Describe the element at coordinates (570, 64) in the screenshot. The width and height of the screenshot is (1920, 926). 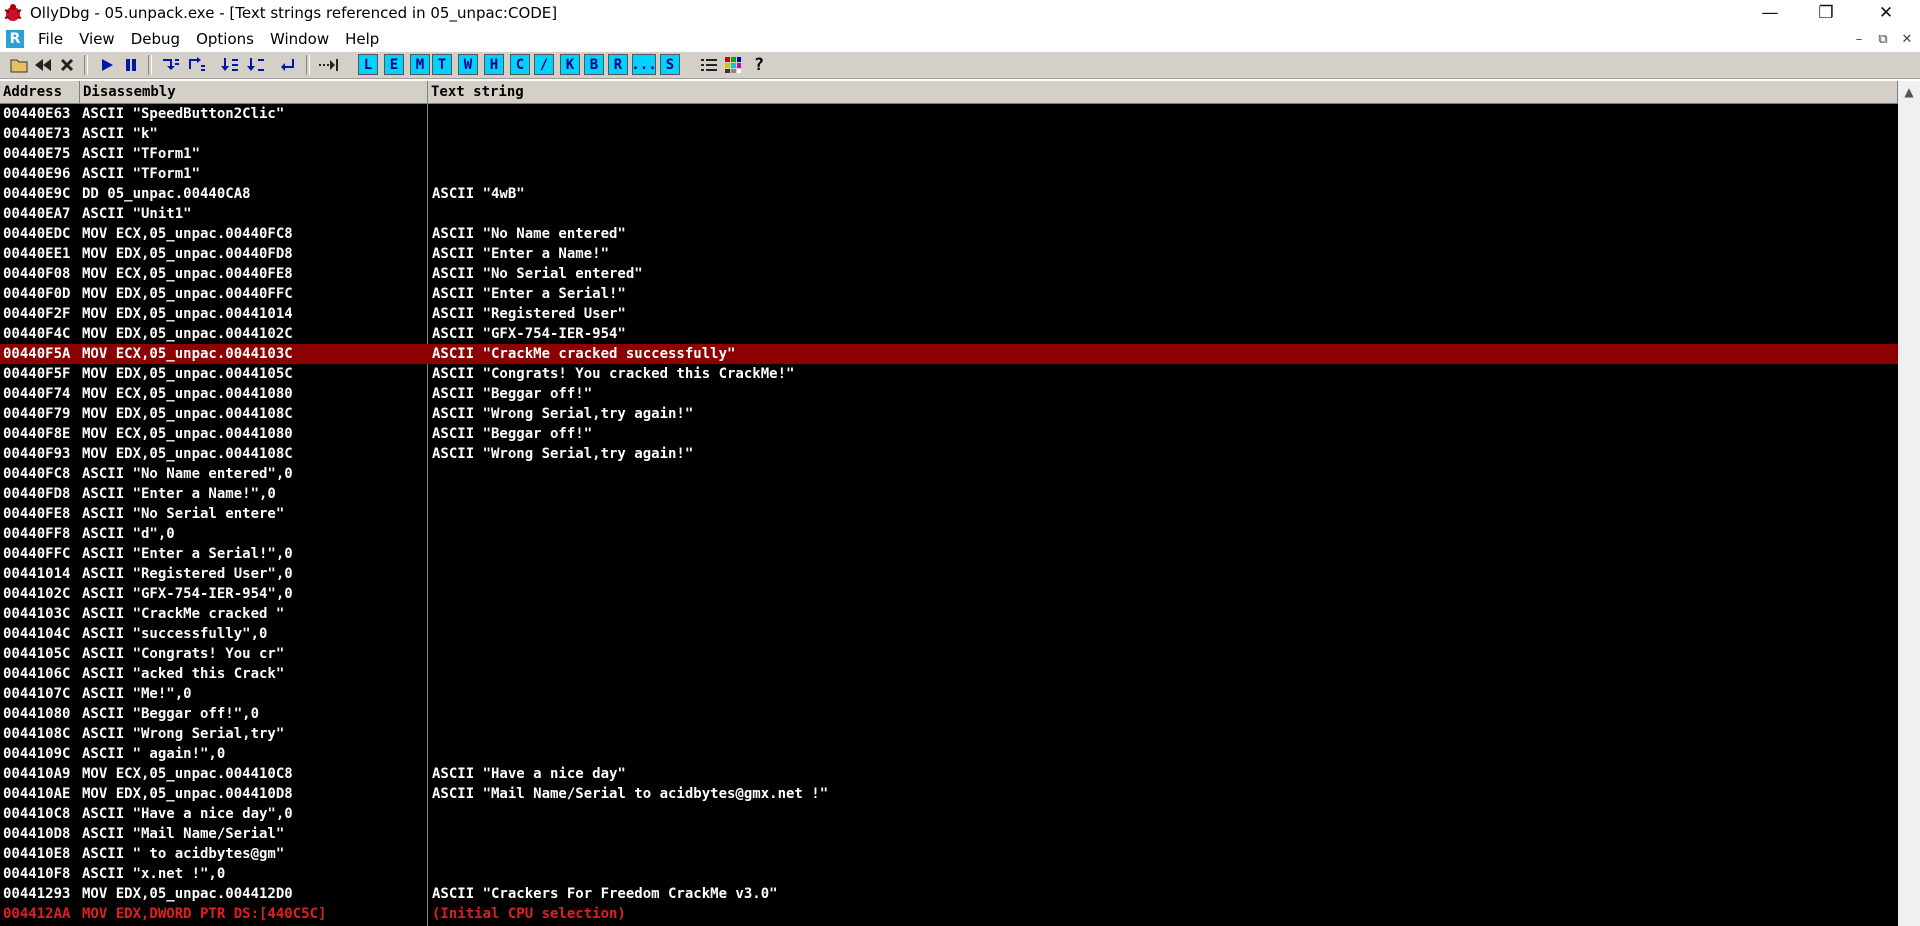
I see `toolbar-btn-callstack: K` at that location.